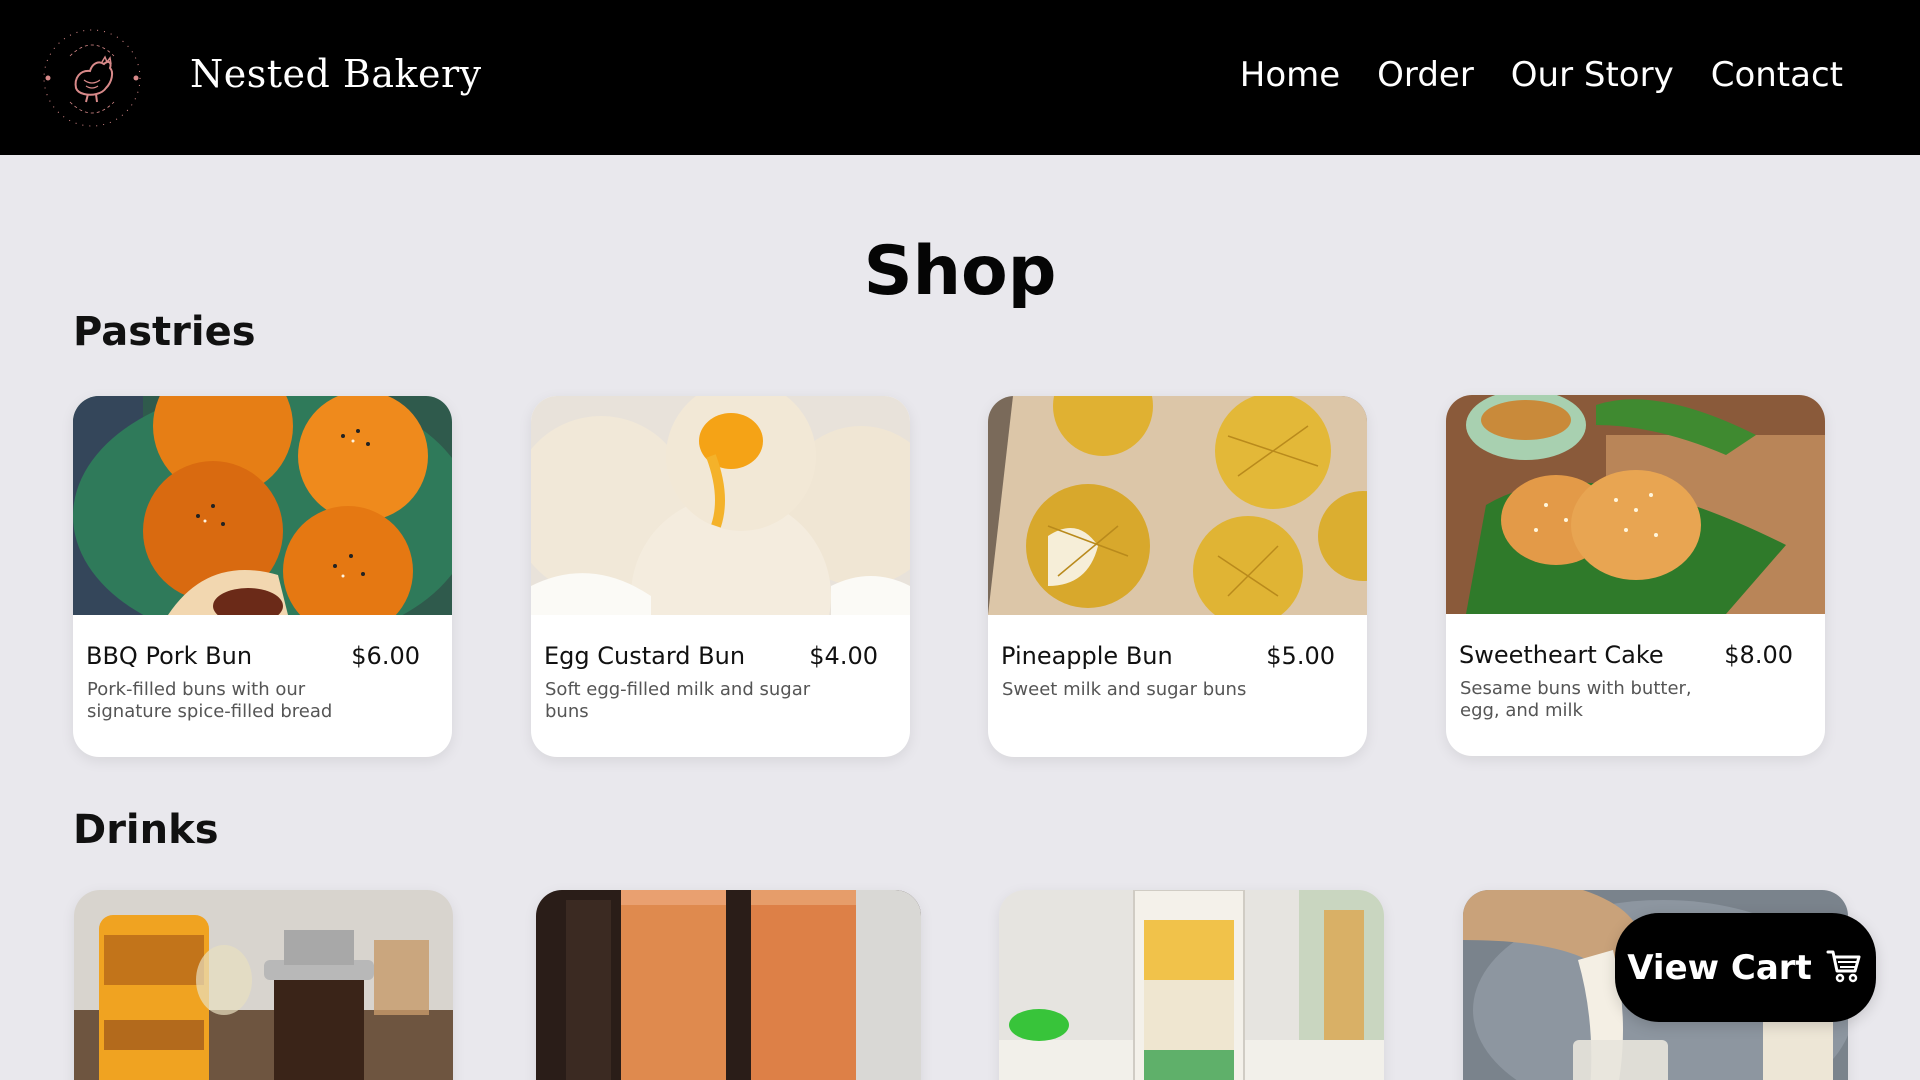 Image resolution: width=1920 pixels, height=1080 pixels. I want to click on product-price: $5.00, so click(1300, 656).